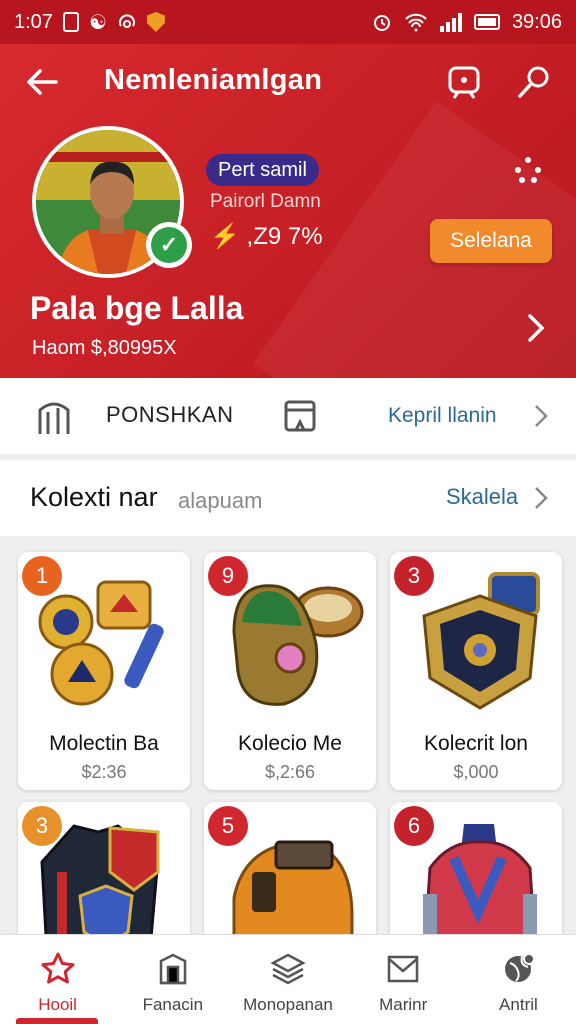 The height and width of the screenshot is (1024, 576). I want to click on page-title: Nemleniamlgan, so click(213, 80).